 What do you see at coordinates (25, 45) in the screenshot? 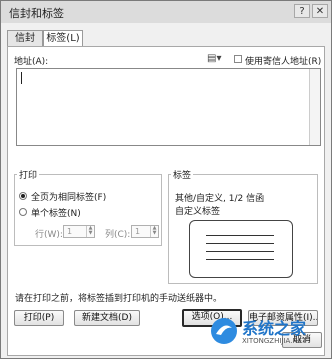
I see `tab-envelopes: 信封(E)` at bounding box center [25, 45].